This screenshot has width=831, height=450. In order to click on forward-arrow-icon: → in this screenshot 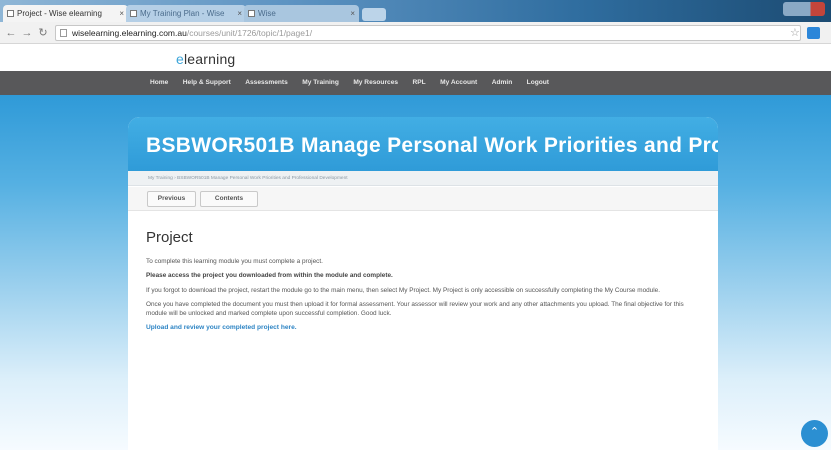, I will do `click(27, 33)`.